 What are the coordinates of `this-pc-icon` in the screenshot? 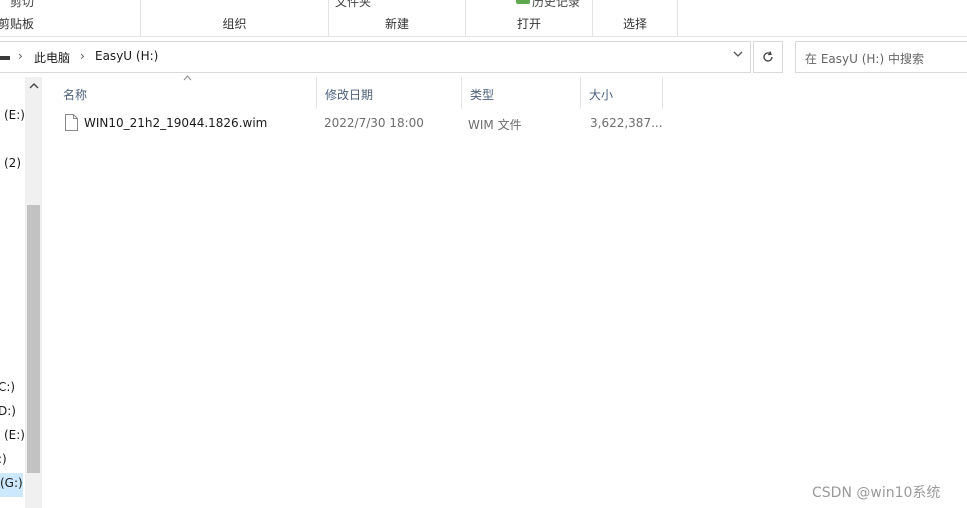 It's located at (5, 58).